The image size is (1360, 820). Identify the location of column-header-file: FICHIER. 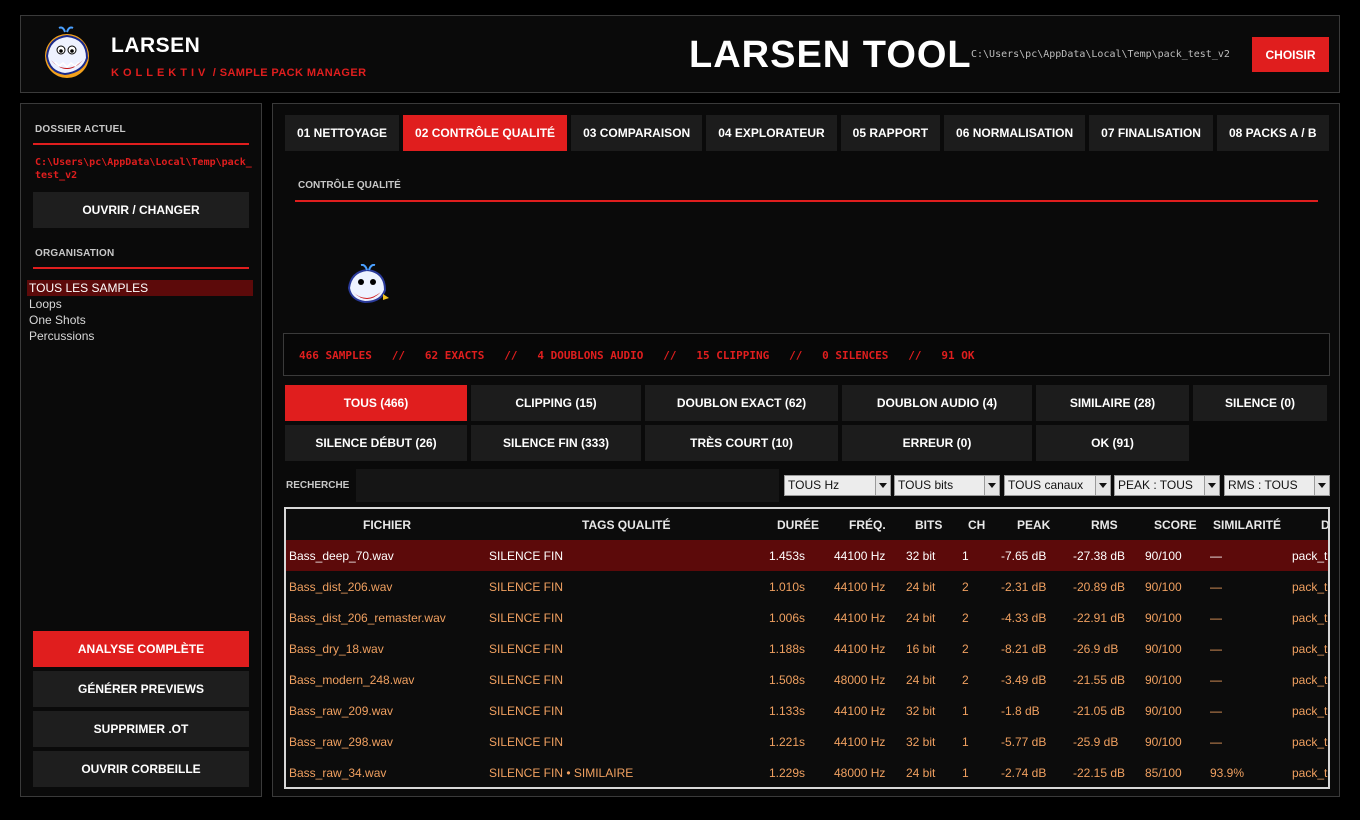
(387, 525).